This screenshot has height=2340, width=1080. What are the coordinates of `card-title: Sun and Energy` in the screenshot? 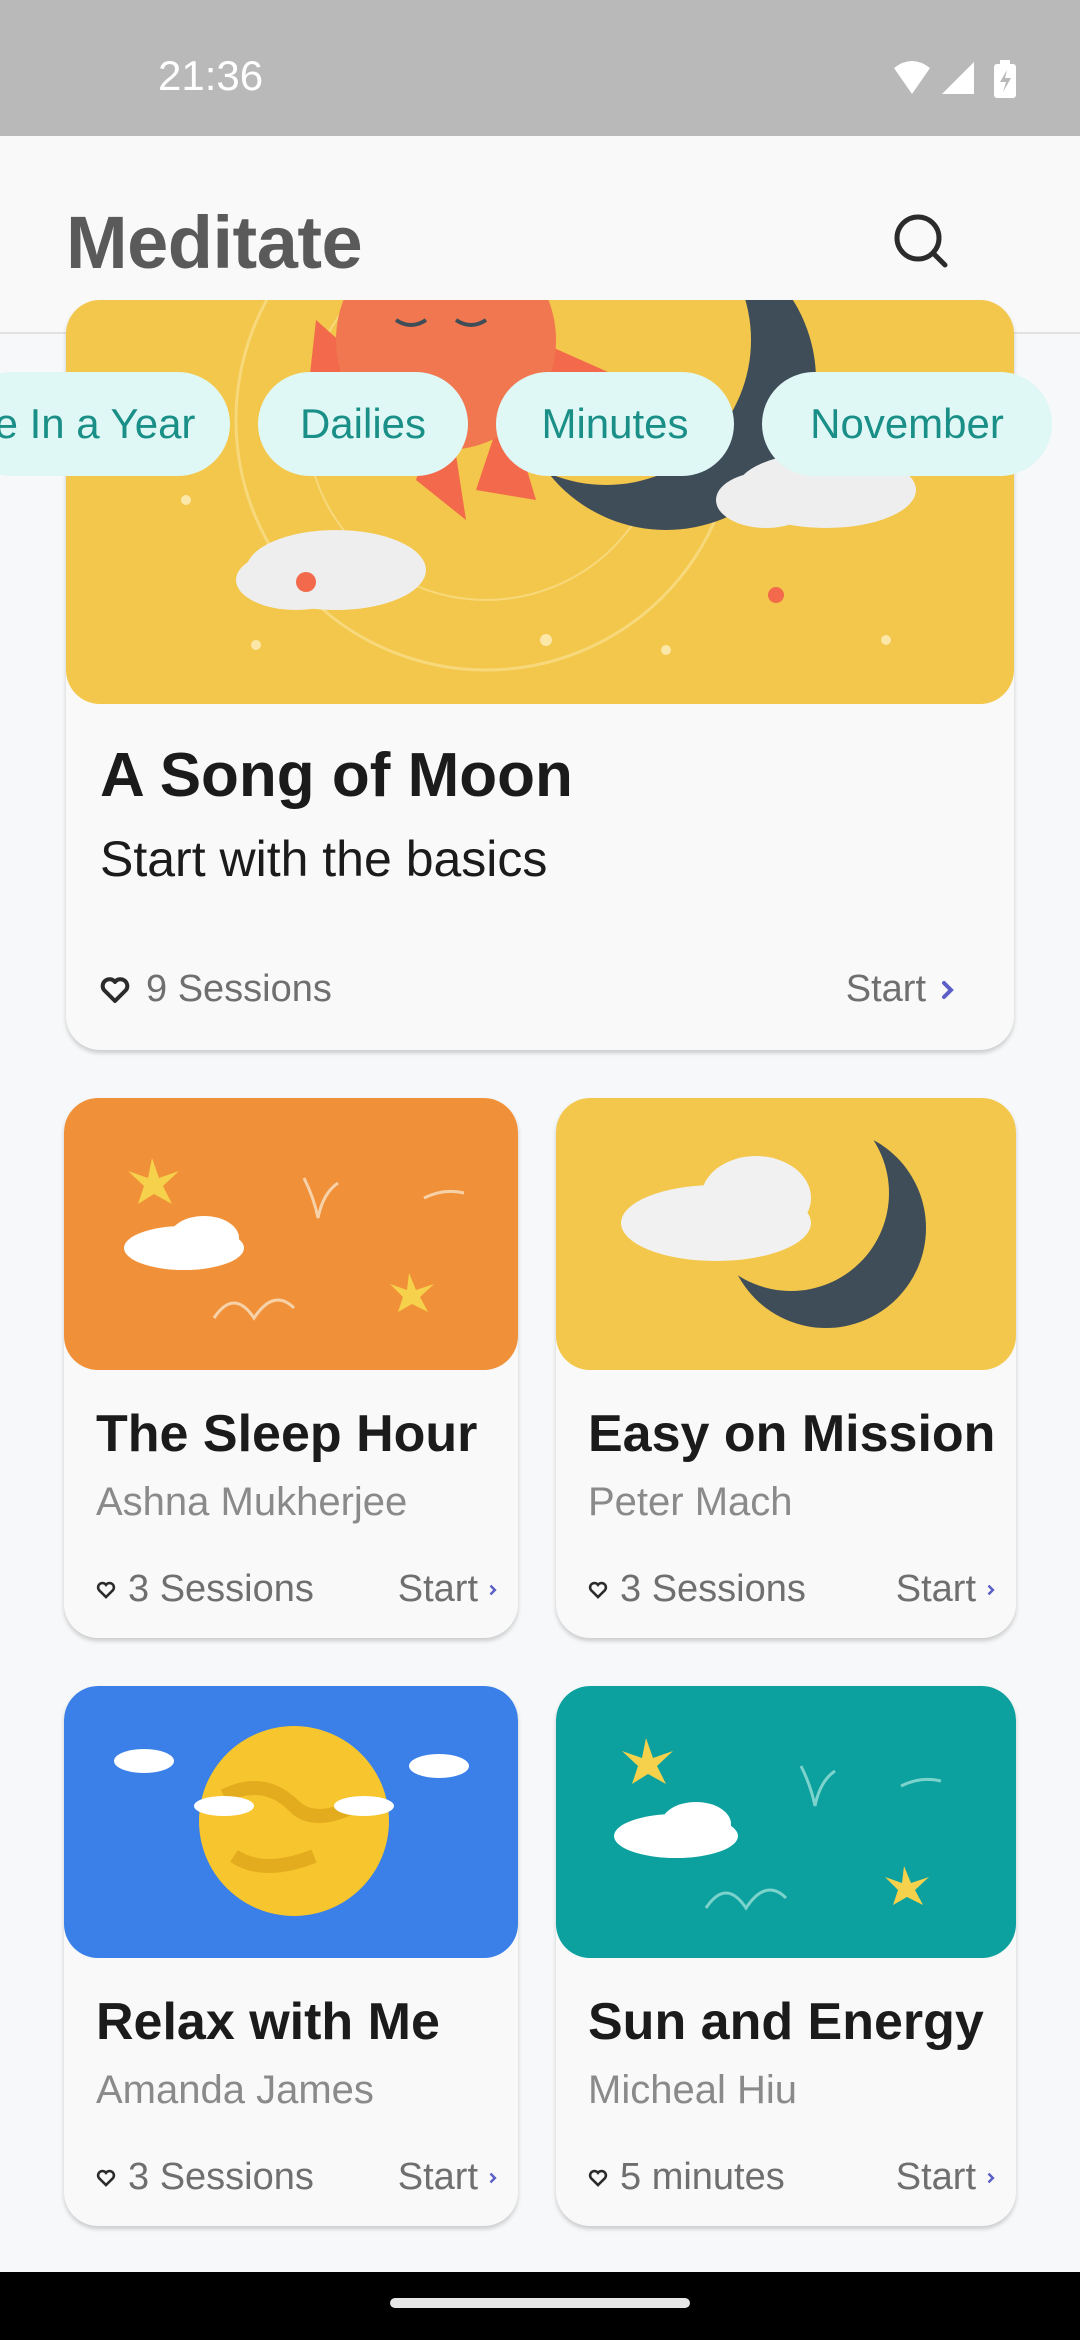 It's located at (786, 2022).